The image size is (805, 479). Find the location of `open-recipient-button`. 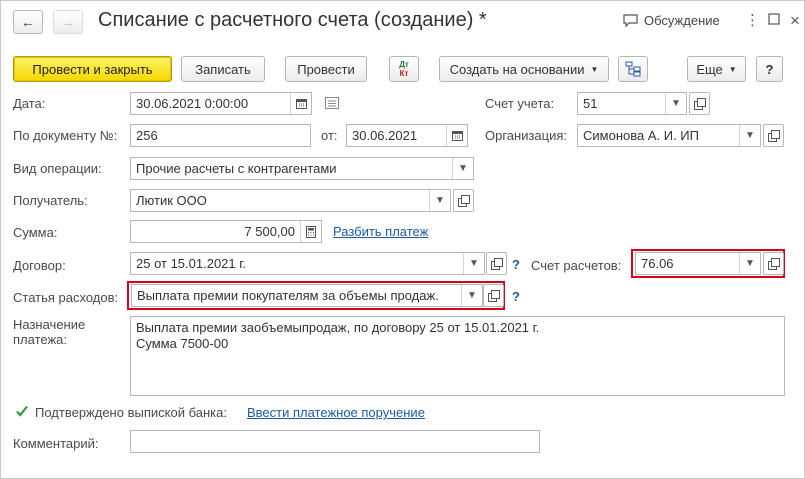

open-recipient-button is located at coordinates (463, 200).